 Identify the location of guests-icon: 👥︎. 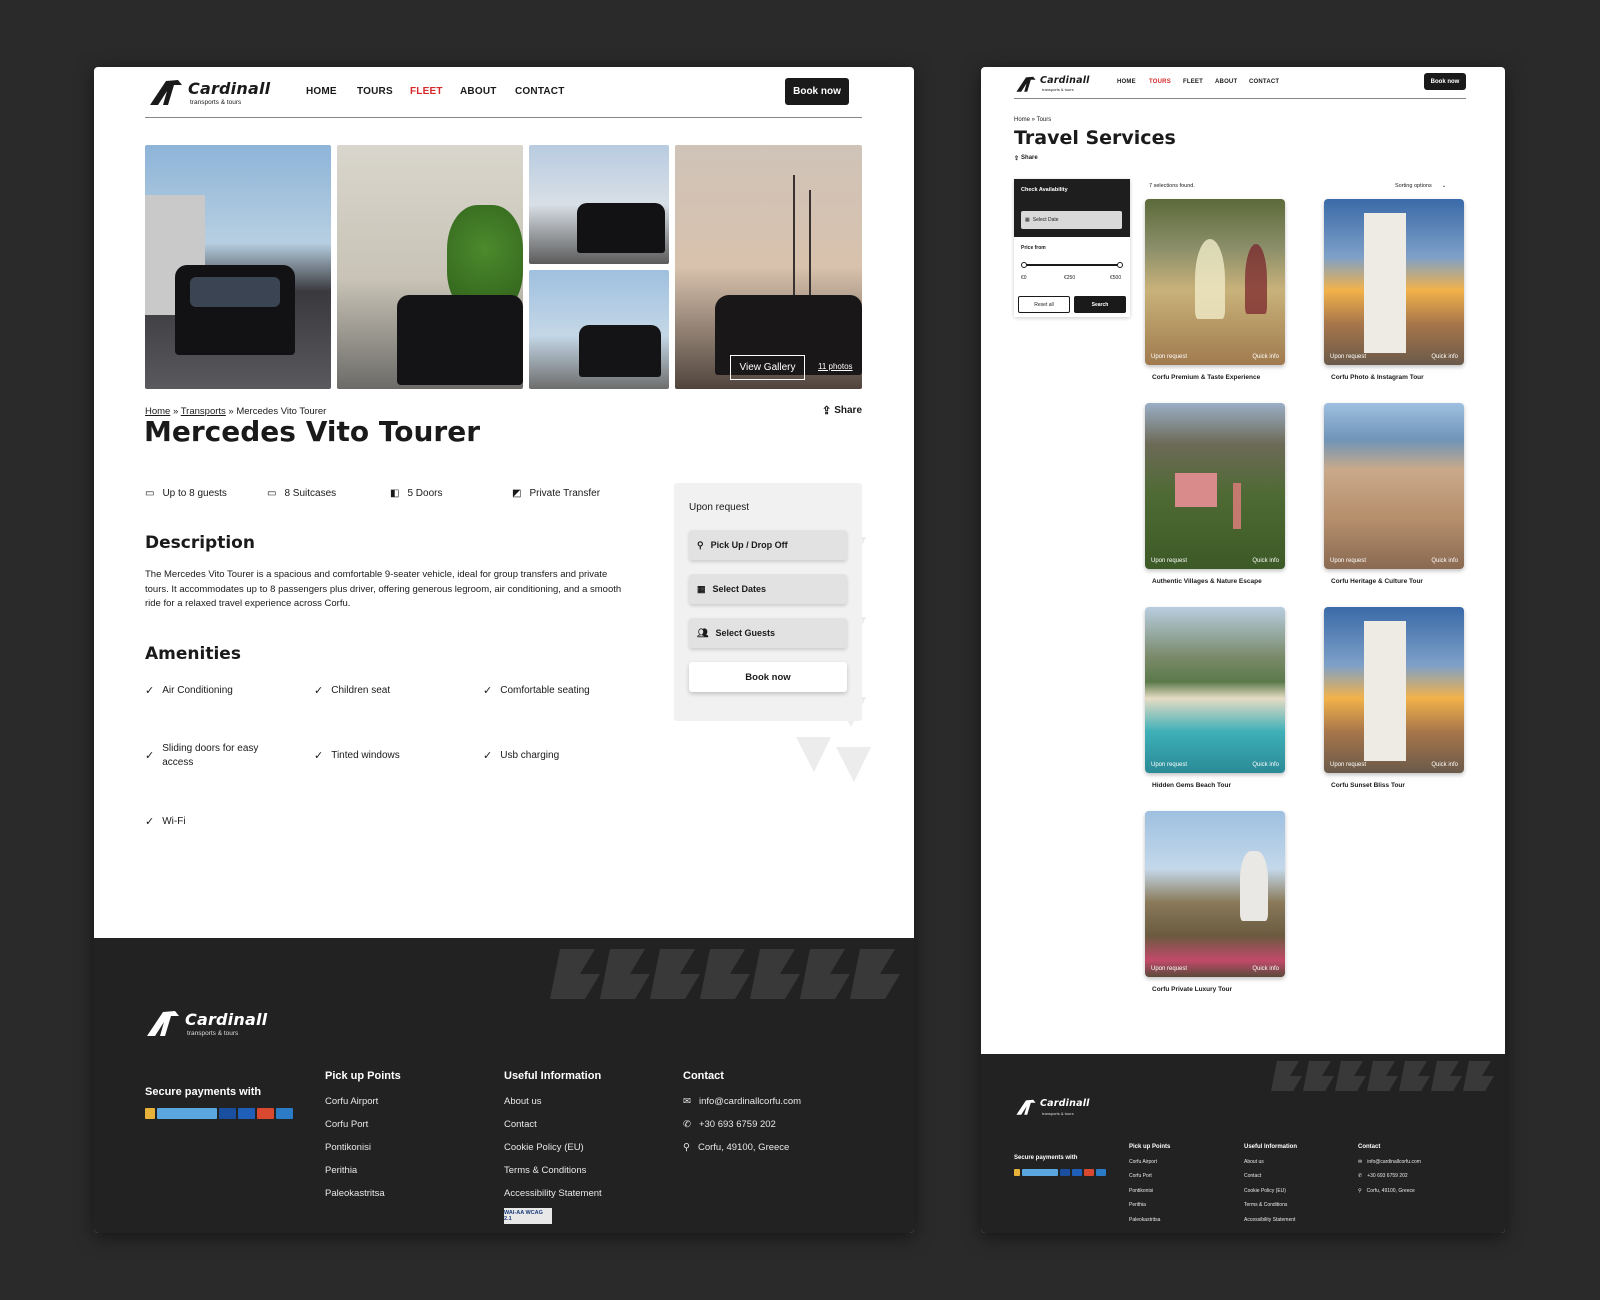
(703, 632).